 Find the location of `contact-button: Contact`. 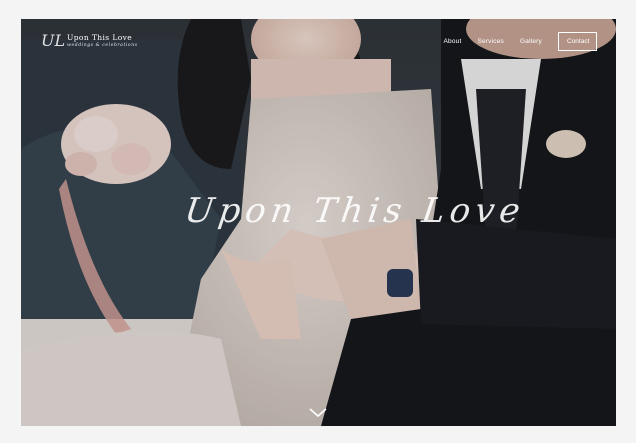

contact-button: Contact is located at coordinates (577, 41).